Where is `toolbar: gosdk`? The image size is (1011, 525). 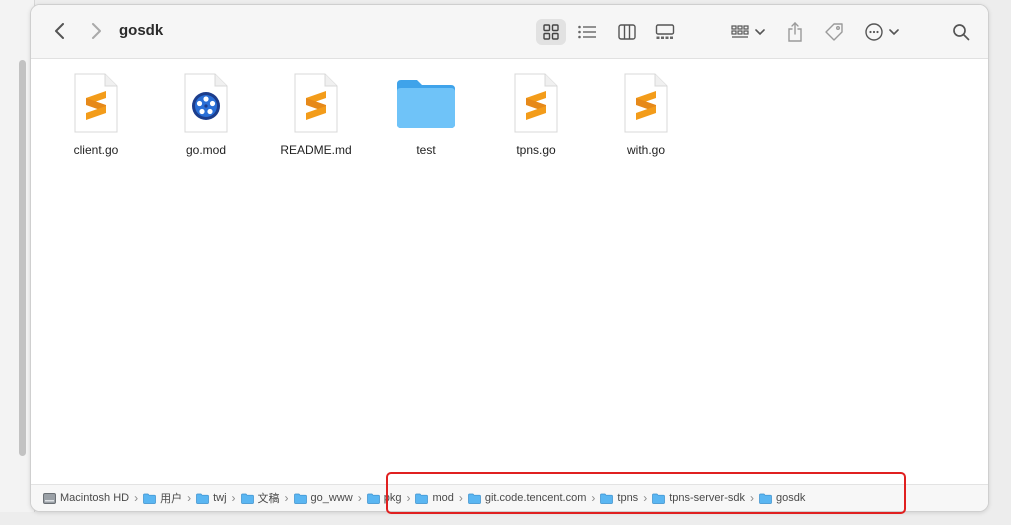 toolbar: gosdk is located at coordinates (509, 32).